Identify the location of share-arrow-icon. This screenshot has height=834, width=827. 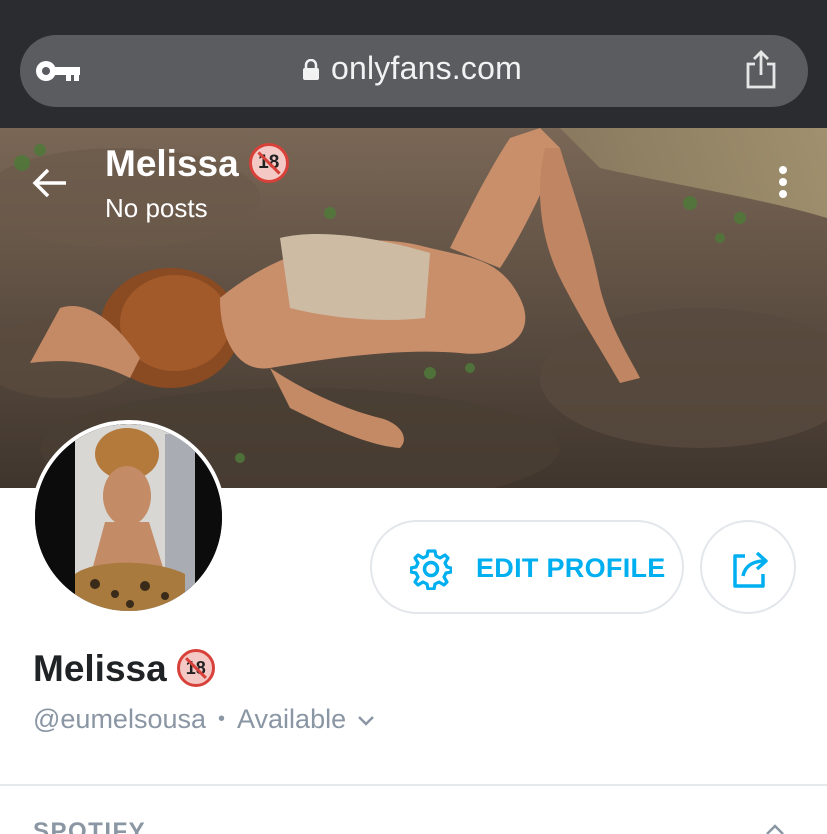
(750, 569).